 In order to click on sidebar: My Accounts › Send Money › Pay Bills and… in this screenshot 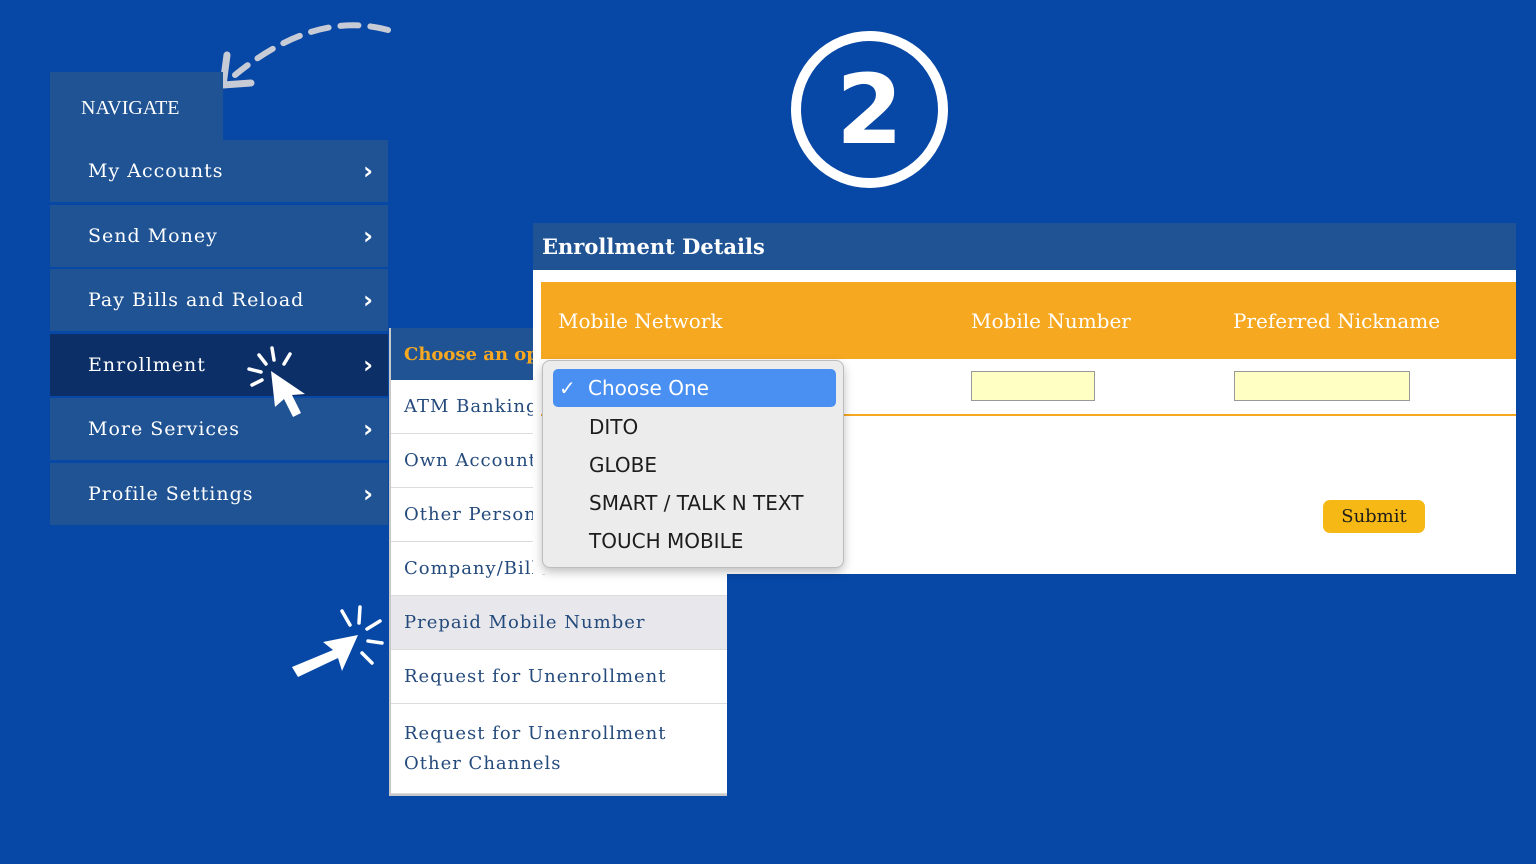, I will do `click(219, 333)`.